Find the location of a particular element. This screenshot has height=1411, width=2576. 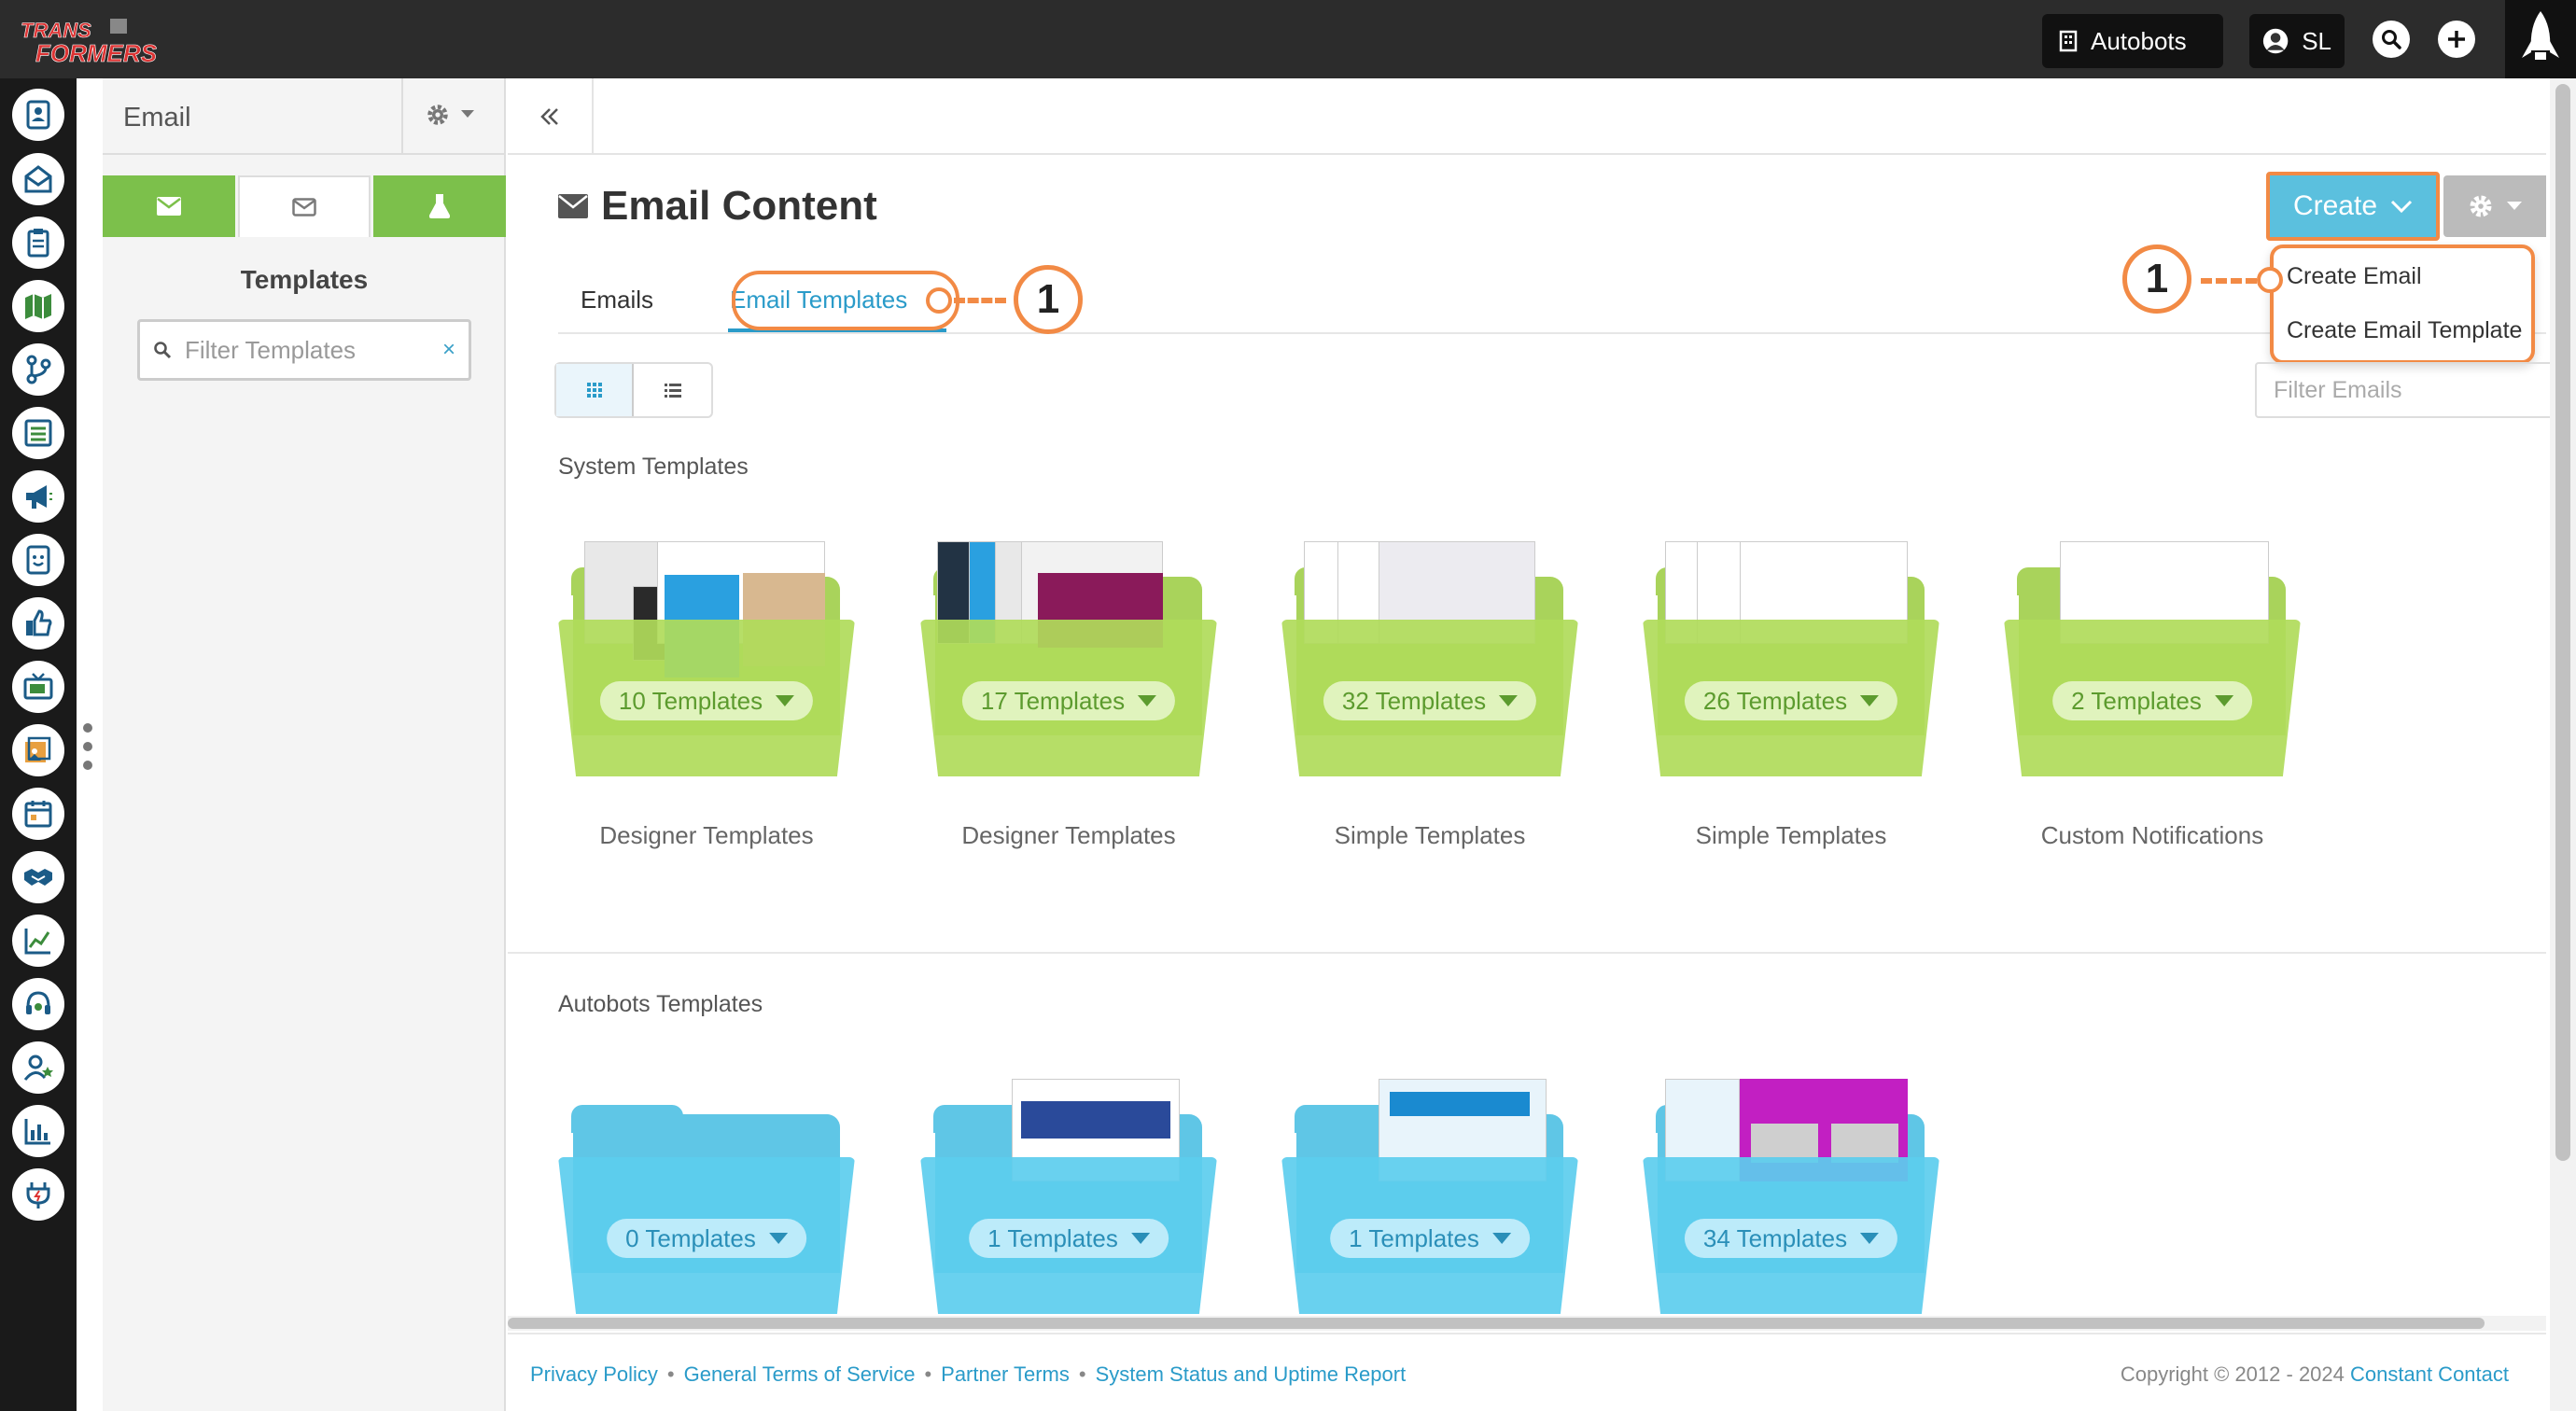

constant-contact-link: Constant Contact is located at coordinates (2429, 1374).